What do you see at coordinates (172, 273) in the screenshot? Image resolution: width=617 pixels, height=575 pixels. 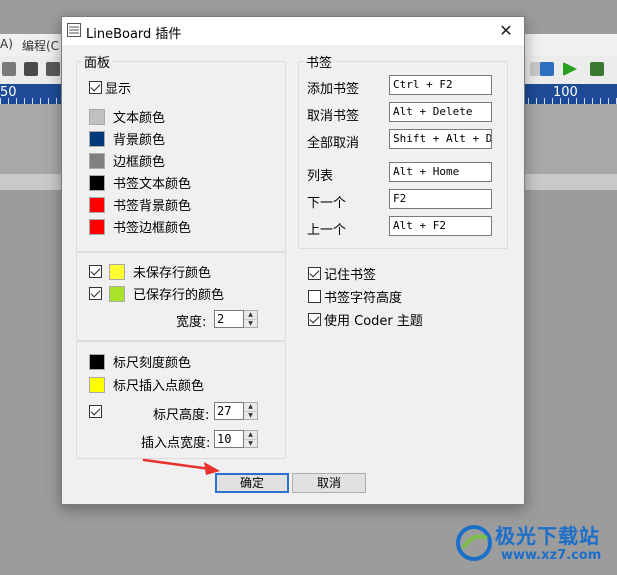 I see `unsaved-line-label: 未保存行颜色` at bounding box center [172, 273].